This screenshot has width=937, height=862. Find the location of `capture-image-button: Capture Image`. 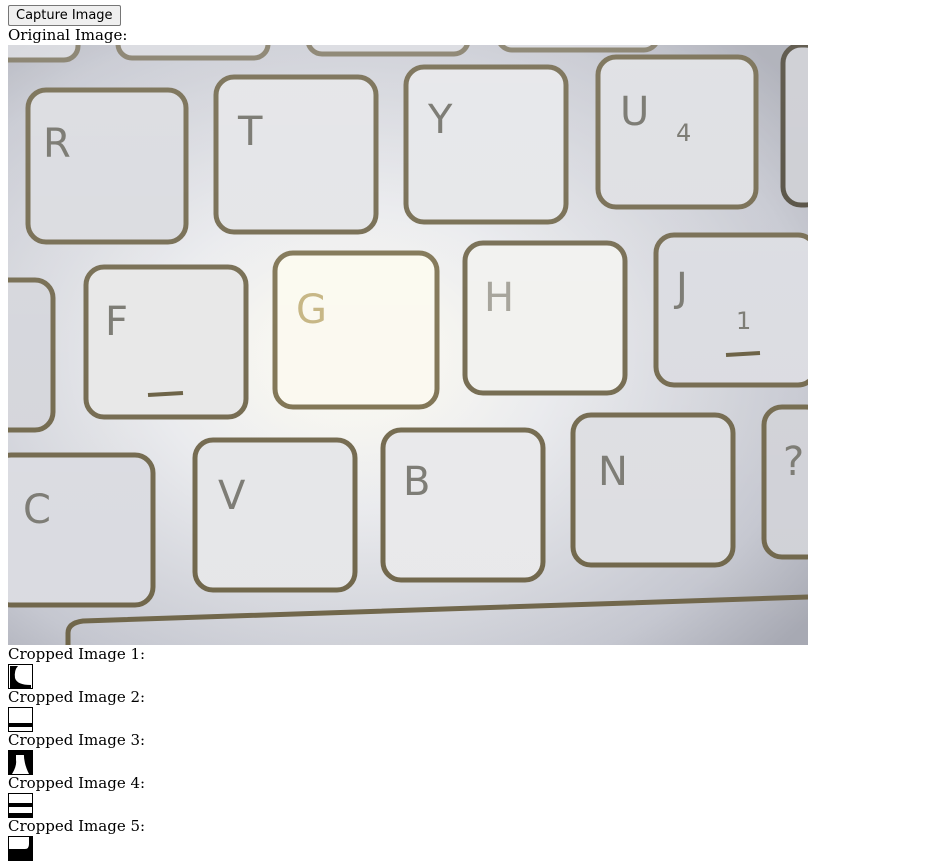

capture-image-button: Capture Image is located at coordinates (64, 15).